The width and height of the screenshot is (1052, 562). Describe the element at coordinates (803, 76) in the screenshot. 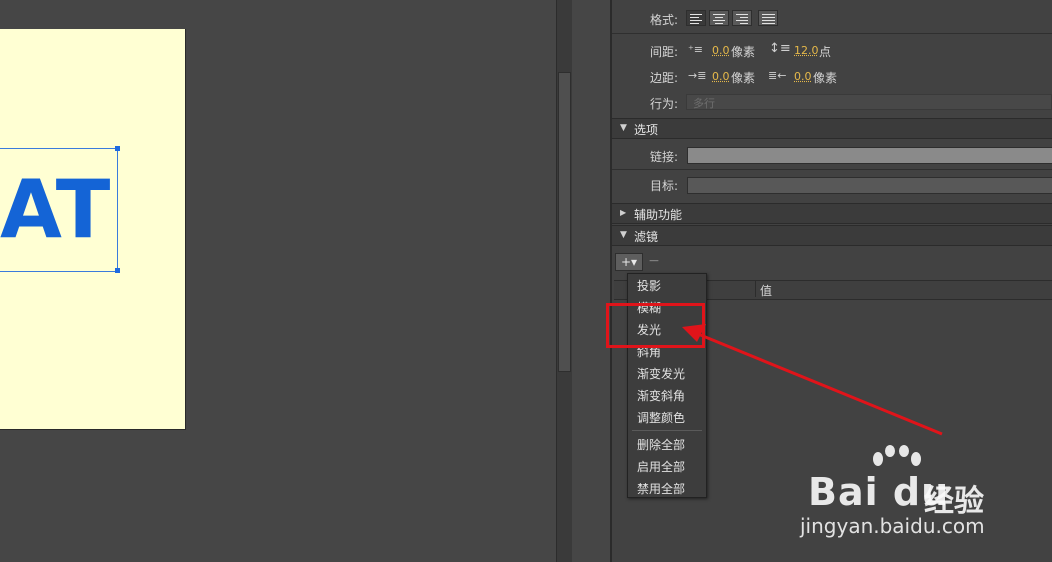

I see `right-margin-value: 0.0` at that location.